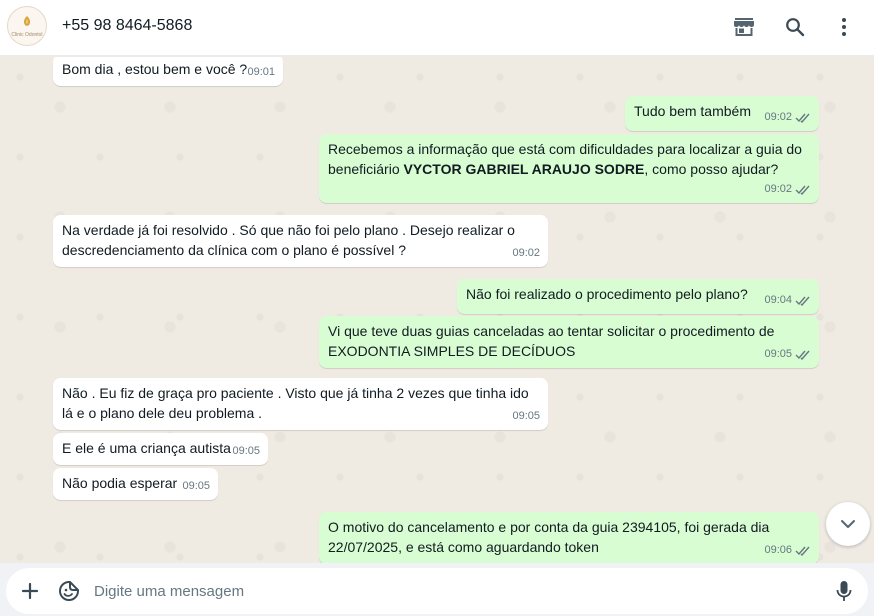 The height and width of the screenshot is (616, 874). I want to click on message-incoming: Bom dia , estou bem e você ? 09:01, so click(168, 71).